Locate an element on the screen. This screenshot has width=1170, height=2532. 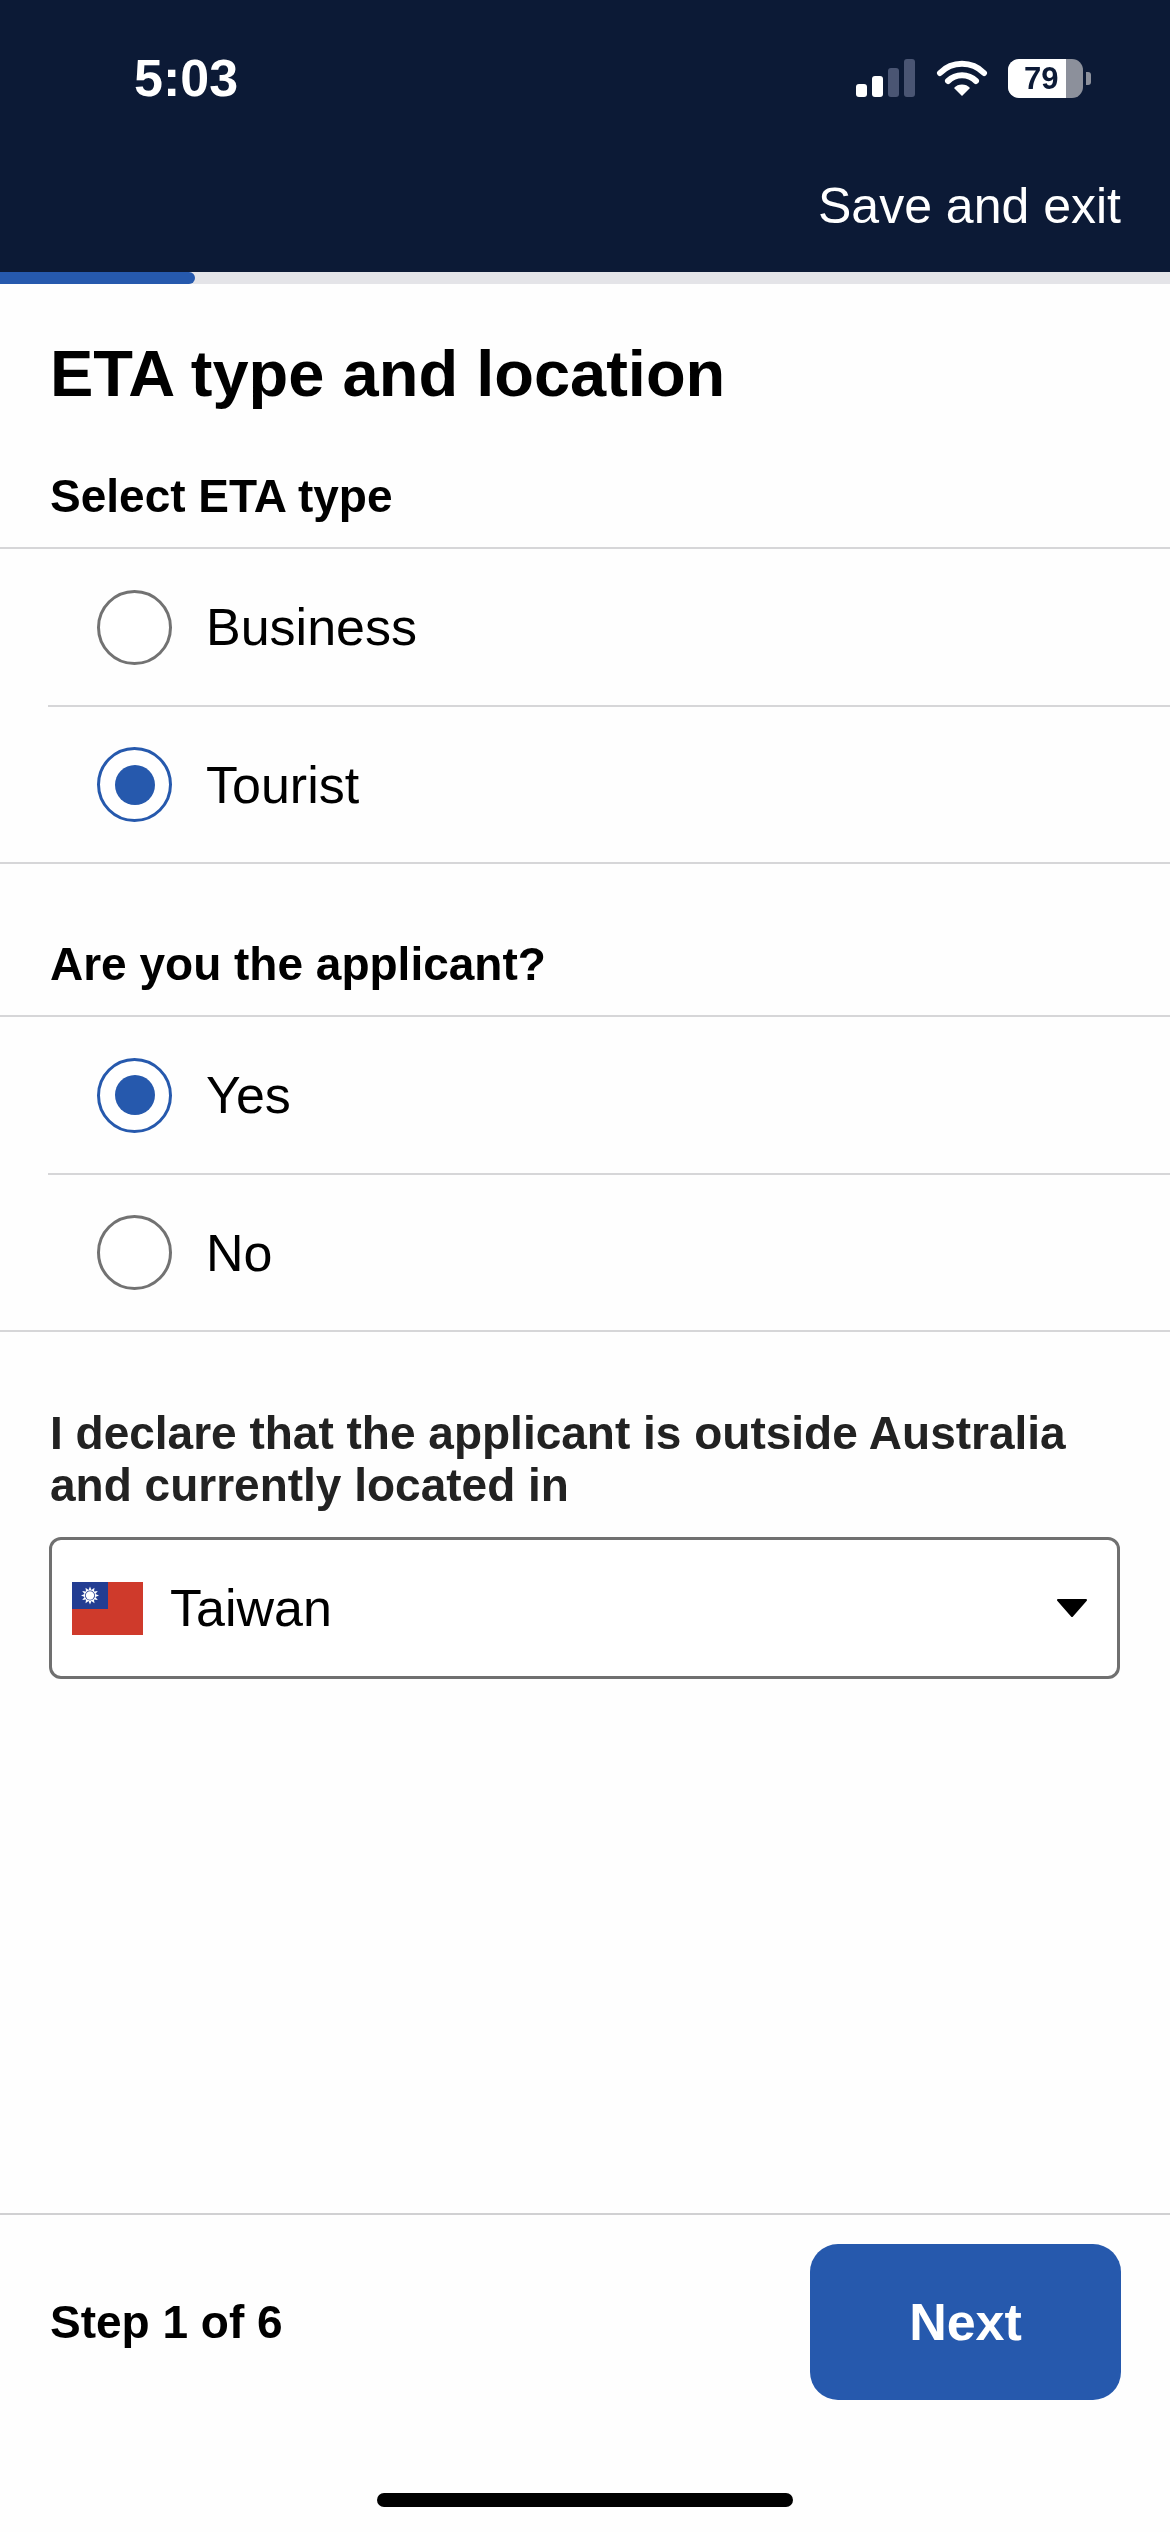
step-indicator: Step 1 of 6 is located at coordinates (166, 2322).